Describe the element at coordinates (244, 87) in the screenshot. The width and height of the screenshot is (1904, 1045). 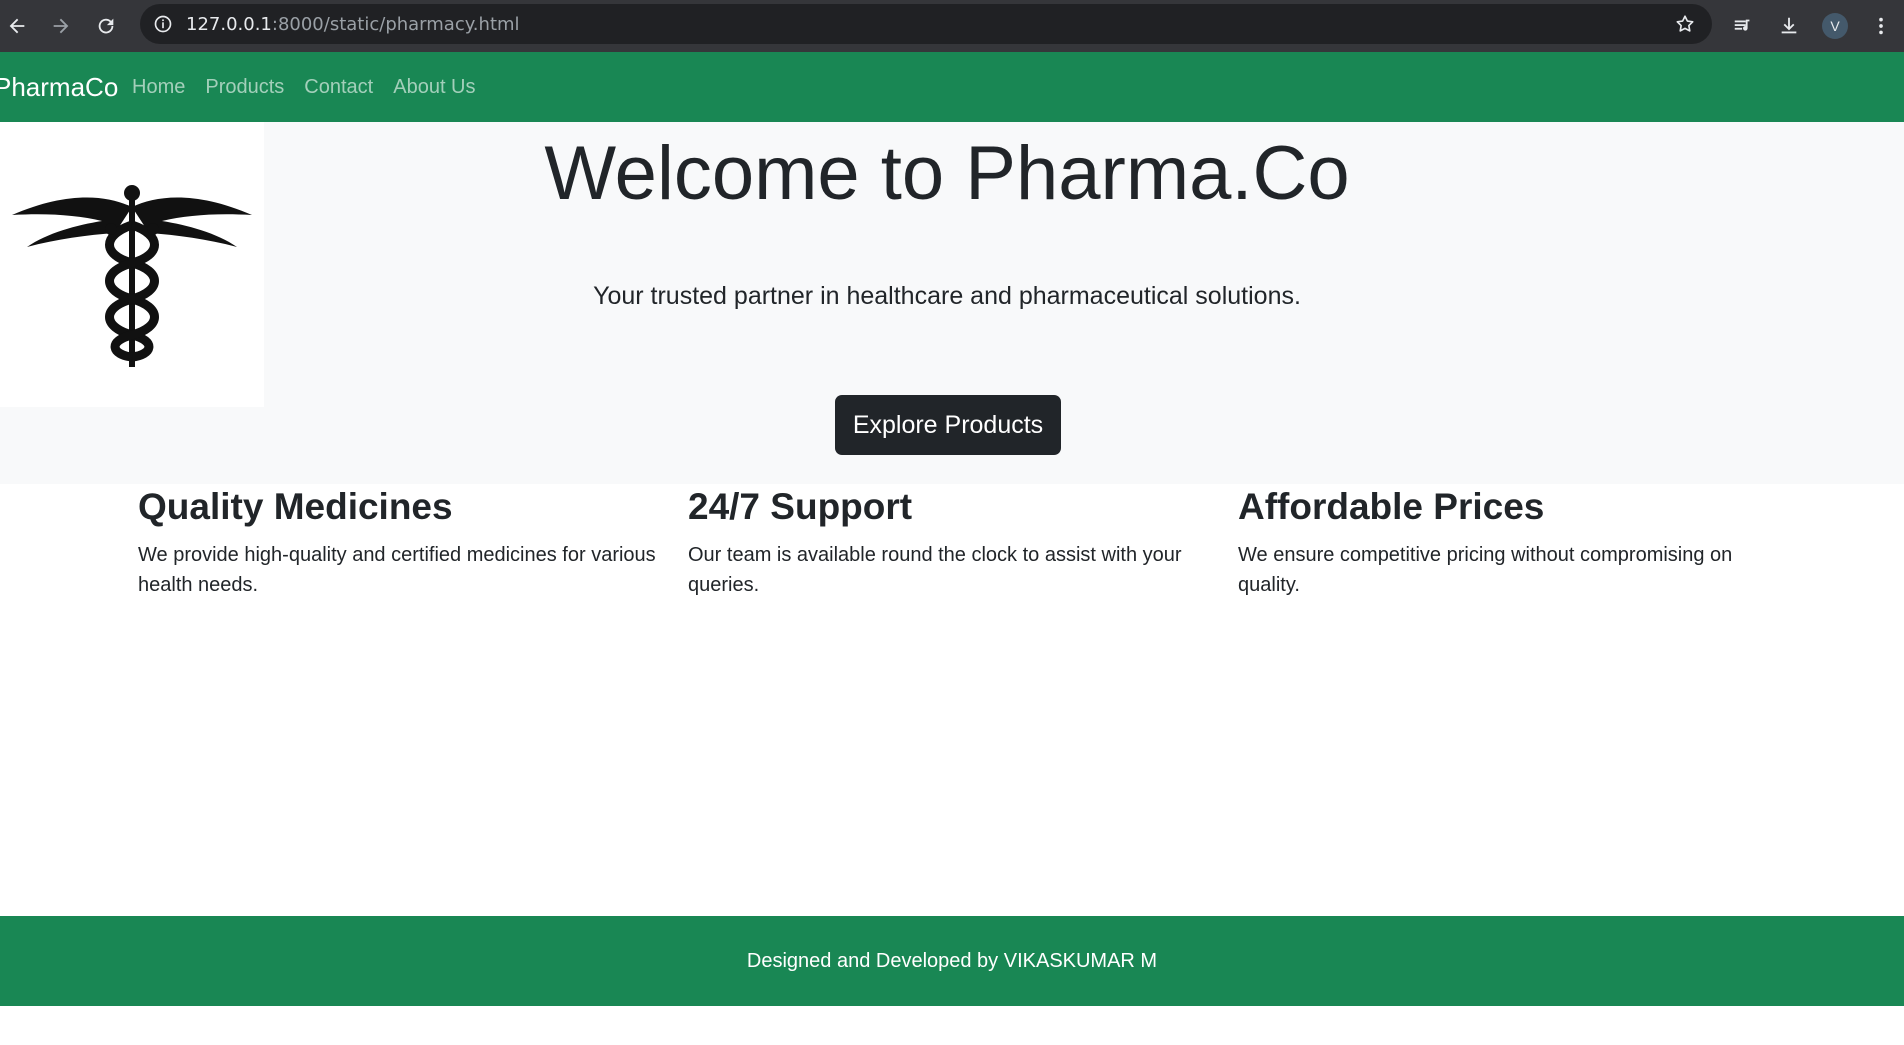
I see `nav-link-products: Products` at that location.